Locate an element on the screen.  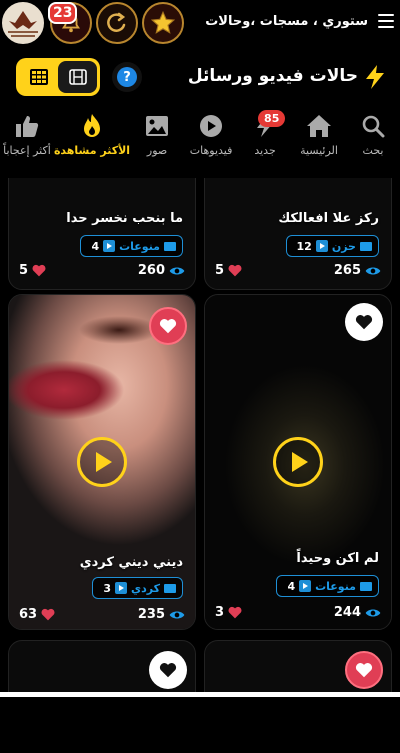
category-pill: 12 حزن is located at coordinates (332, 246).